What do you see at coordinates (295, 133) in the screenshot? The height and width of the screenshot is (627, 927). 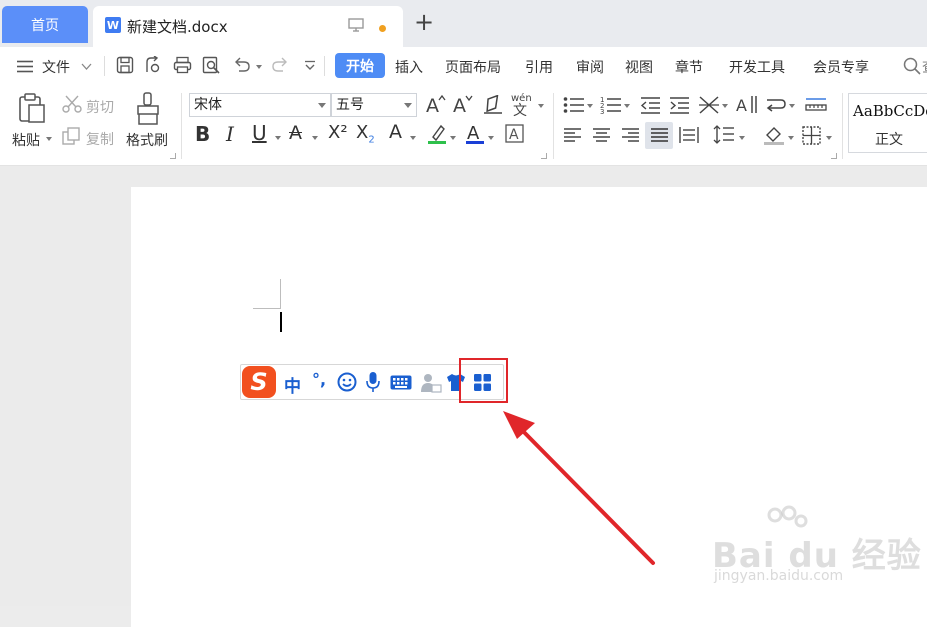 I see `strikethrough-icon: A` at bounding box center [295, 133].